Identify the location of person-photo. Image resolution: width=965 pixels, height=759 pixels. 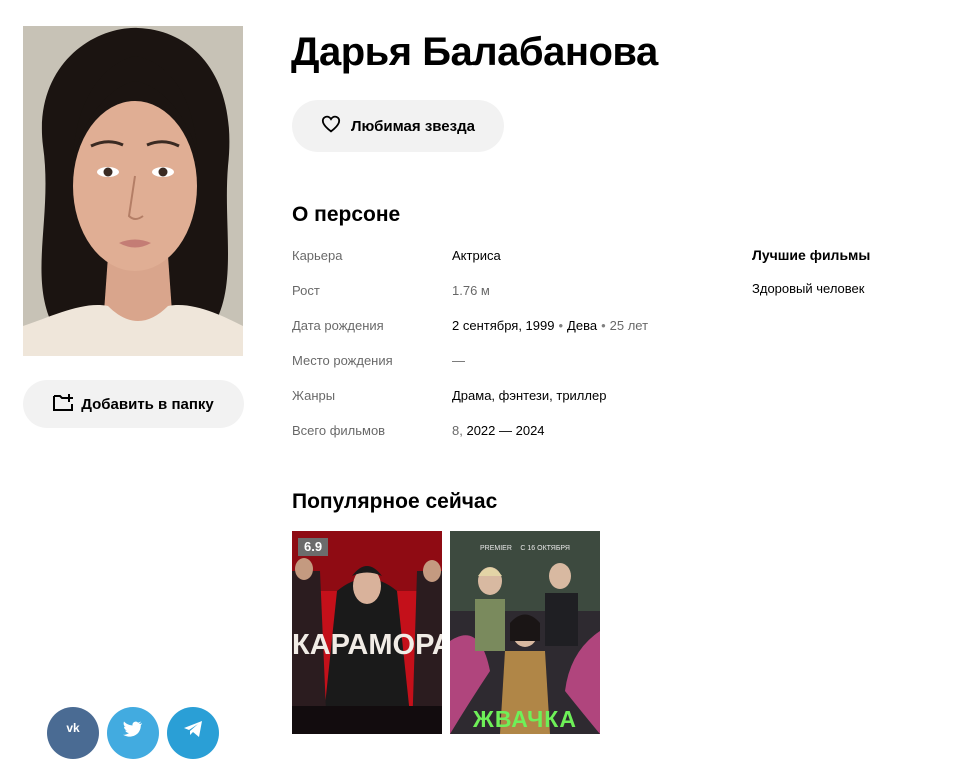
(133, 191).